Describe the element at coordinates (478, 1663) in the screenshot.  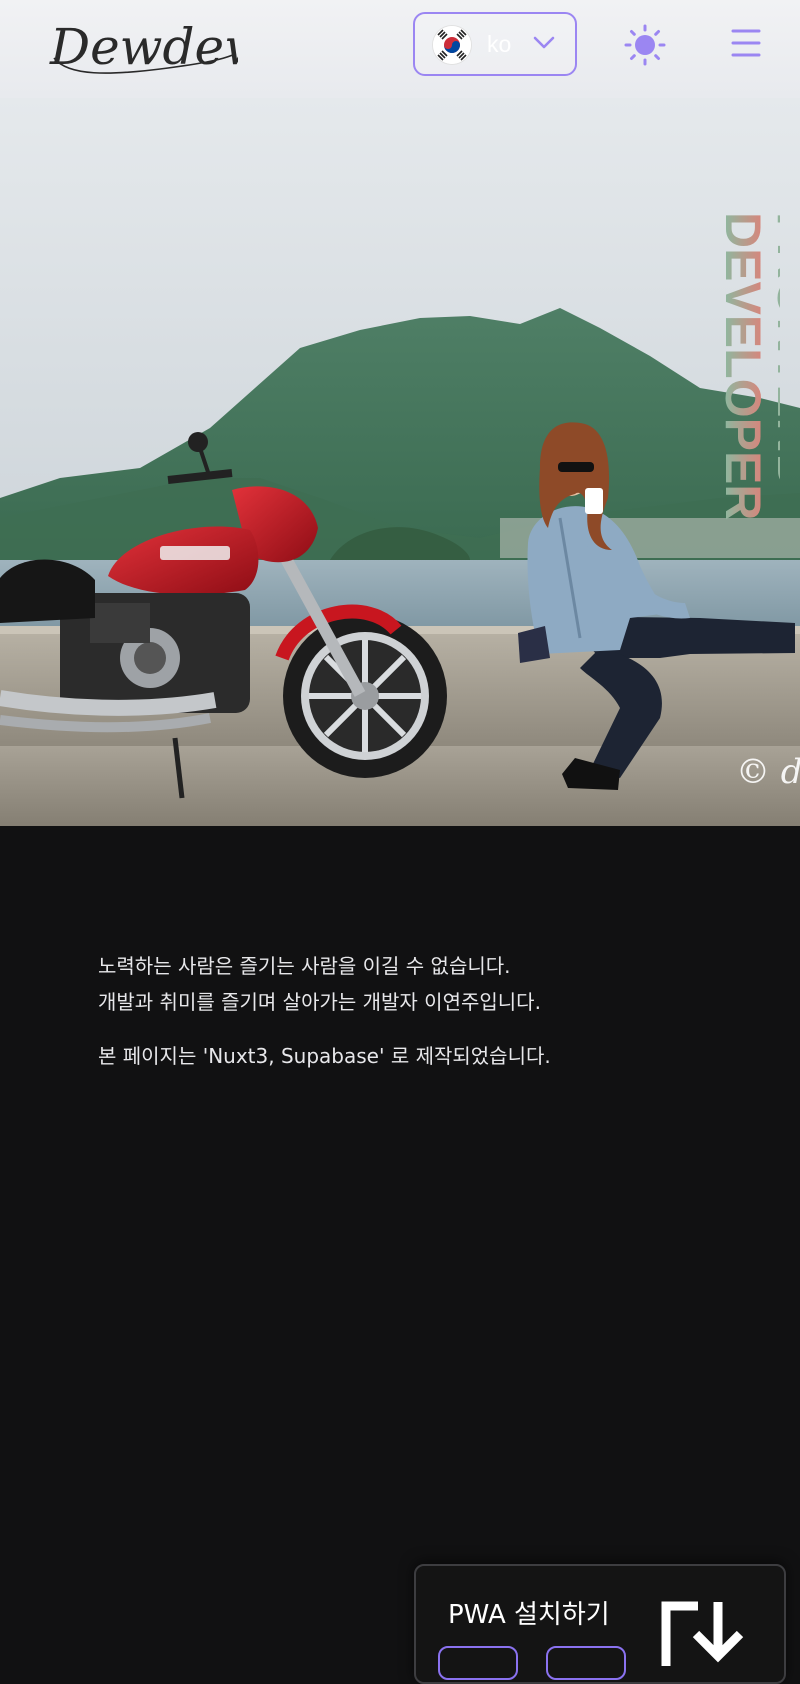
I see `pwa-install-button` at that location.